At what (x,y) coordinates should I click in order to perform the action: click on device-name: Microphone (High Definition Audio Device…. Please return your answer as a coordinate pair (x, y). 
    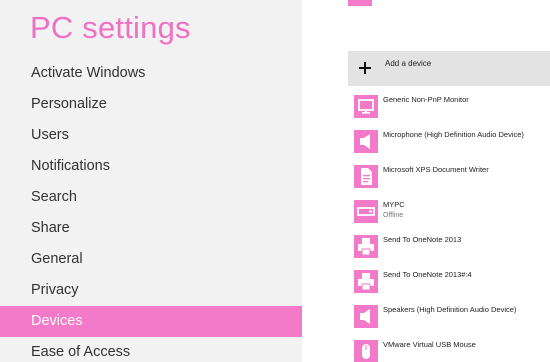
    Looking at the image, I should click on (453, 134).